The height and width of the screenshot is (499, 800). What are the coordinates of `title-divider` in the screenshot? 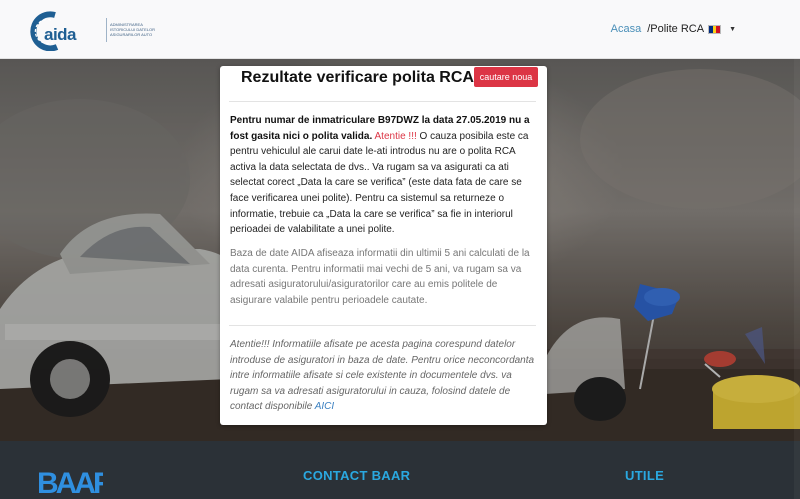 It's located at (382, 101).